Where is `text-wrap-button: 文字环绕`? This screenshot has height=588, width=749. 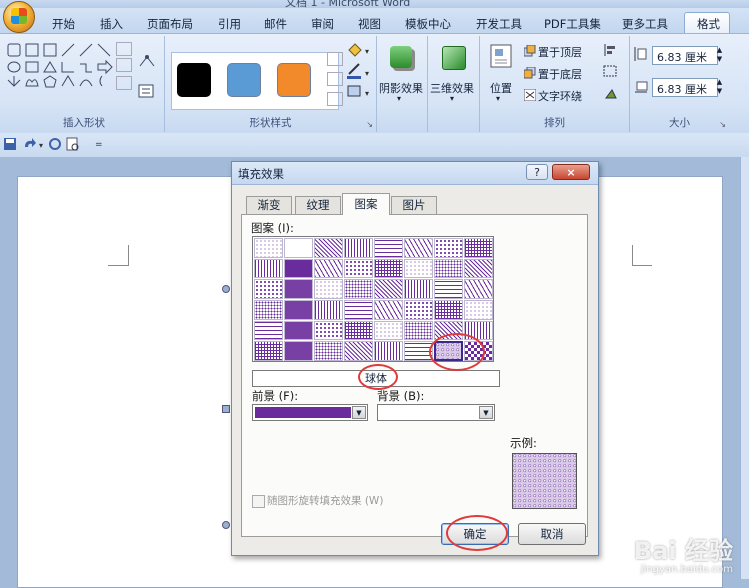 text-wrap-button: 文字环绕 is located at coordinates (560, 96).